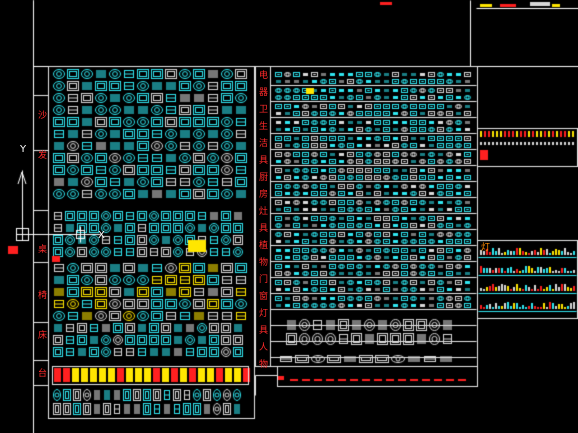 This screenshot has height=433, width=578. I want to click on middle-row-label: 灯, so click(264, 314).